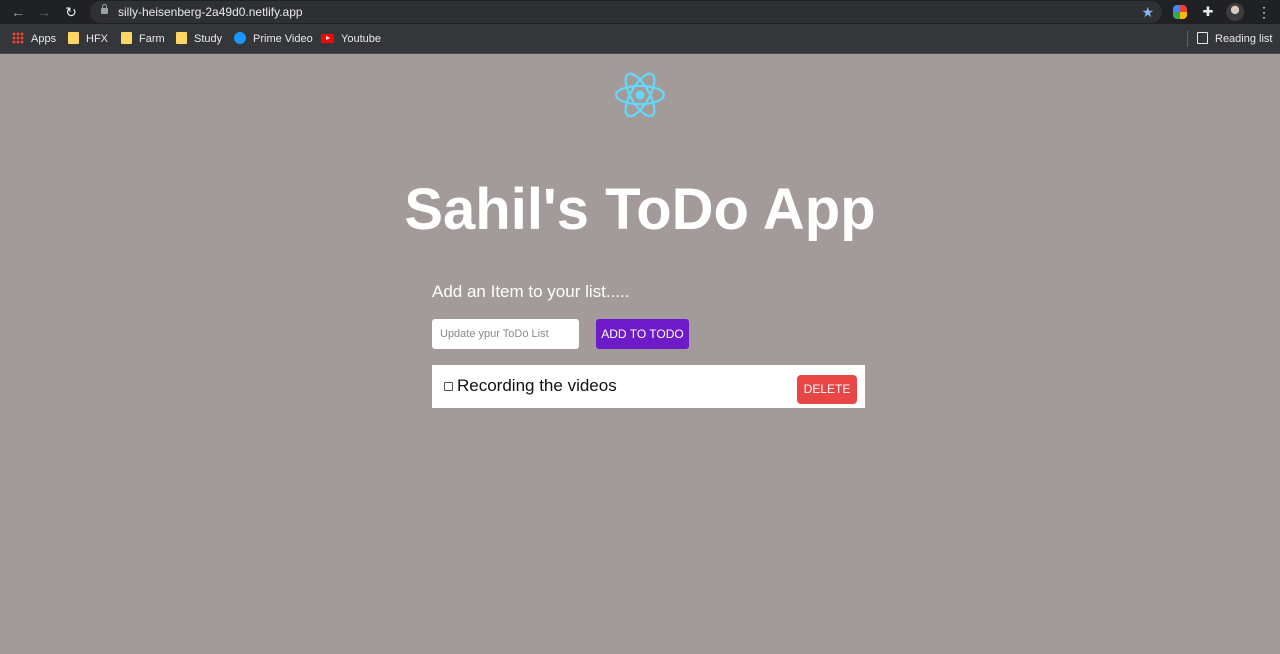  Describe the element at coordinates (640, 209) in the screenshot. I see `page-title: Sahil's ToDo App` at that location.